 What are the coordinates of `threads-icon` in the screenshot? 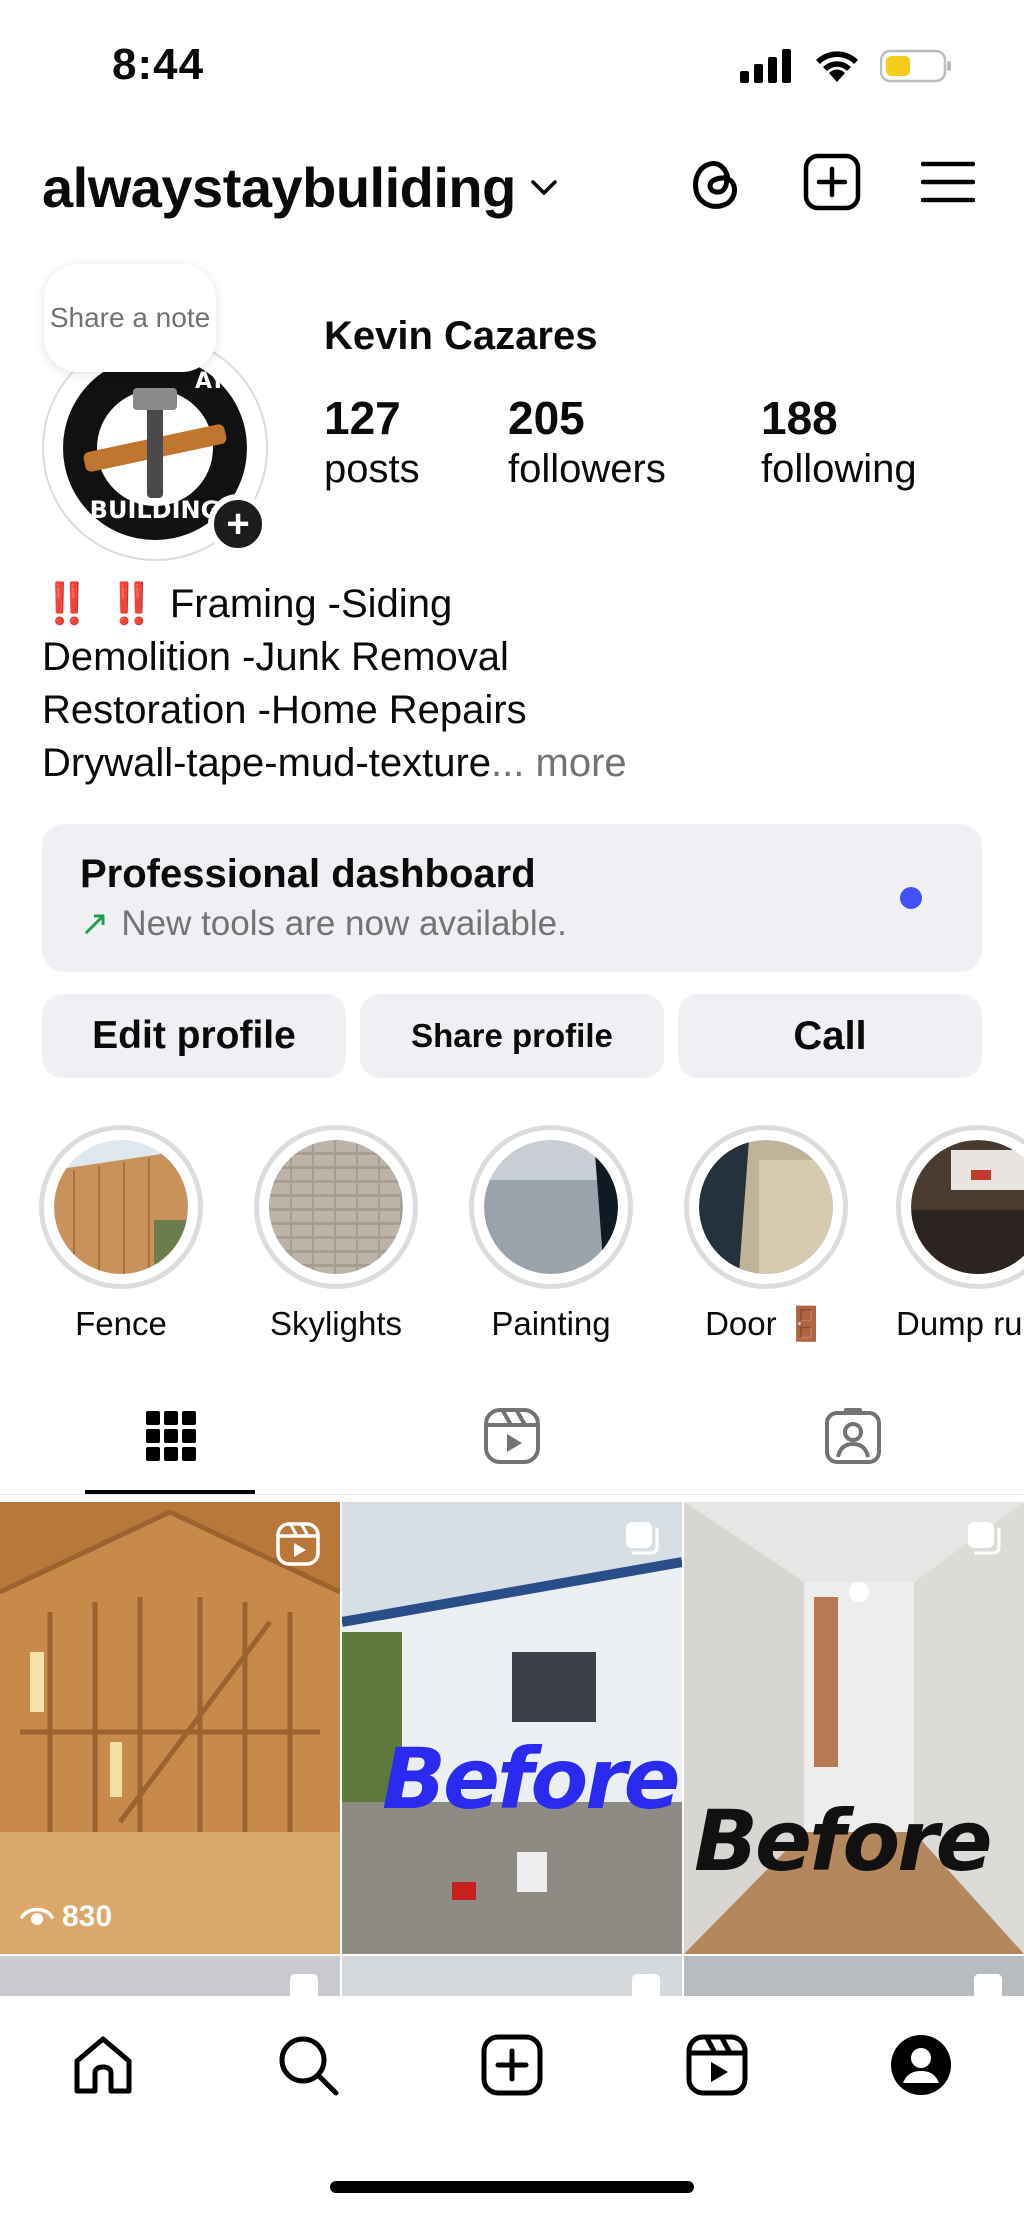 It's located at (715, 185).